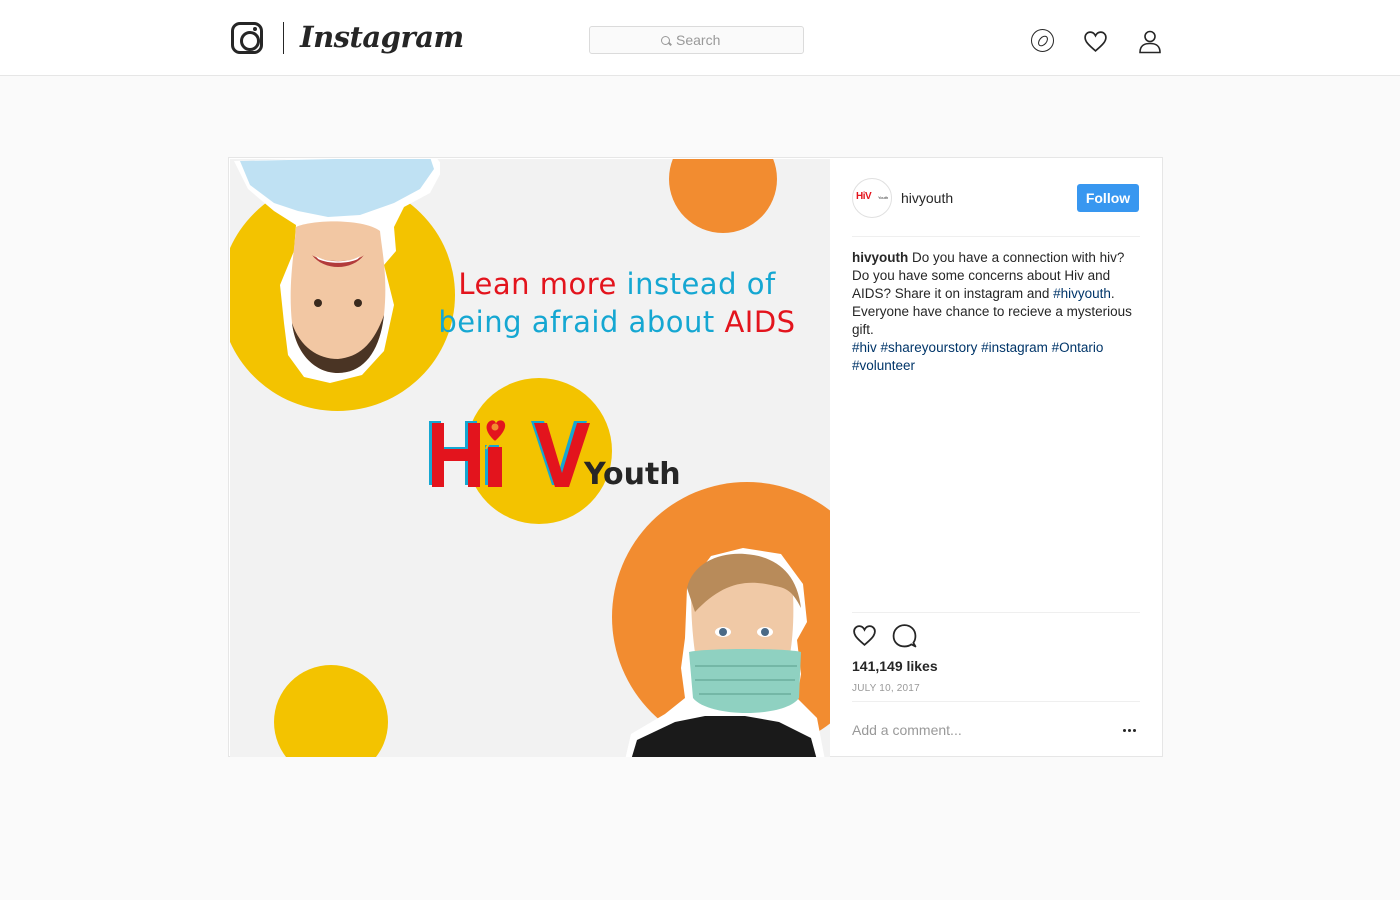 Image resolution: width=1400 pixels, height=900 pixels. I want to click on headline-part-1: Lean more, so click(537, 284).